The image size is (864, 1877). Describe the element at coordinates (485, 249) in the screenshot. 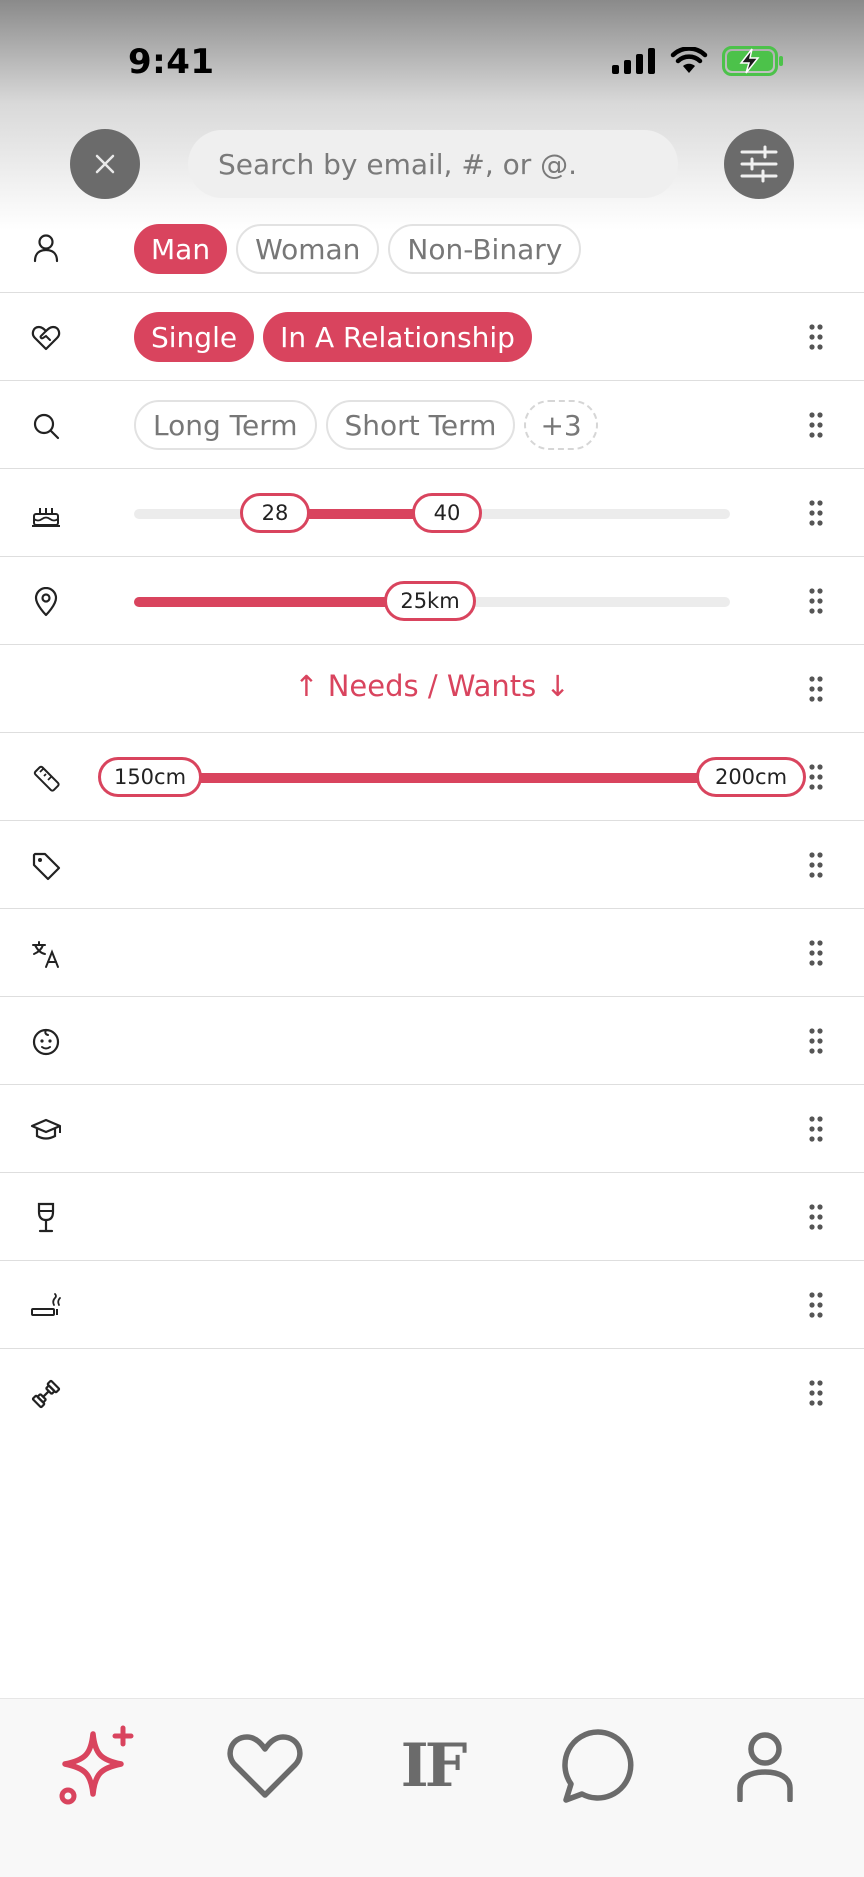

I see `chip-non-binary: Non-Binary` at that location.